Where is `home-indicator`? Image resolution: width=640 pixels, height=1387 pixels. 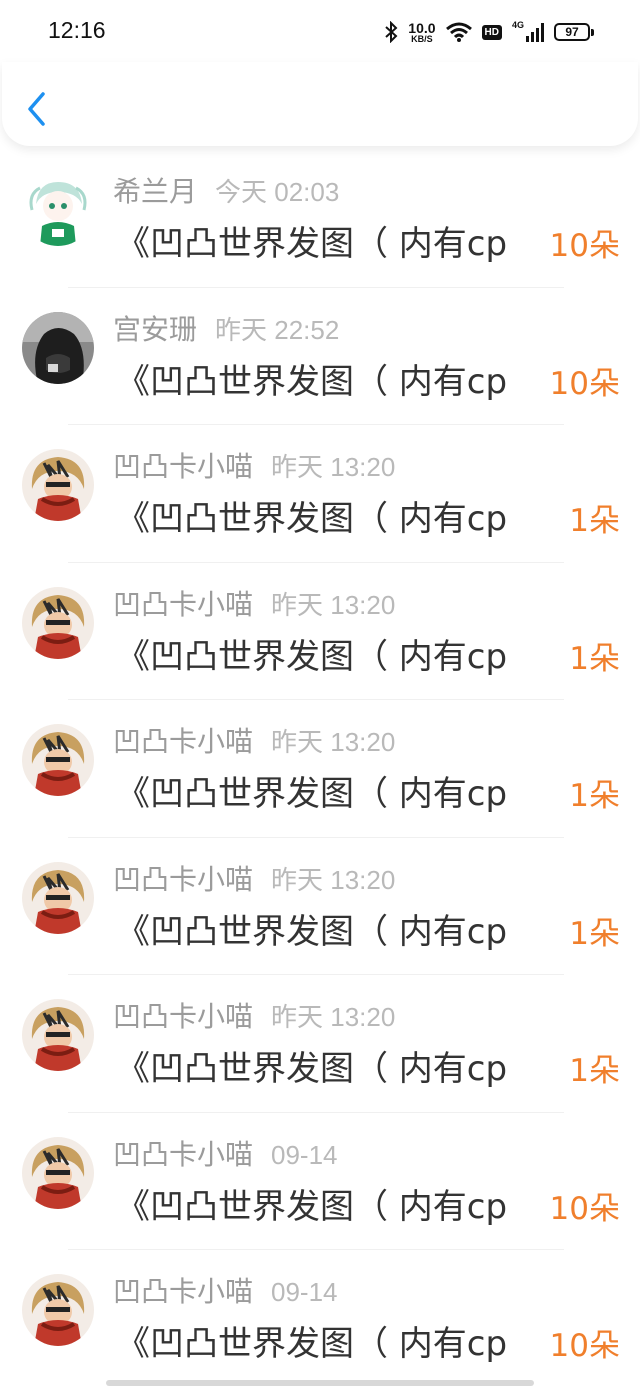 home-indicator is located at coordinates (320, 1383).